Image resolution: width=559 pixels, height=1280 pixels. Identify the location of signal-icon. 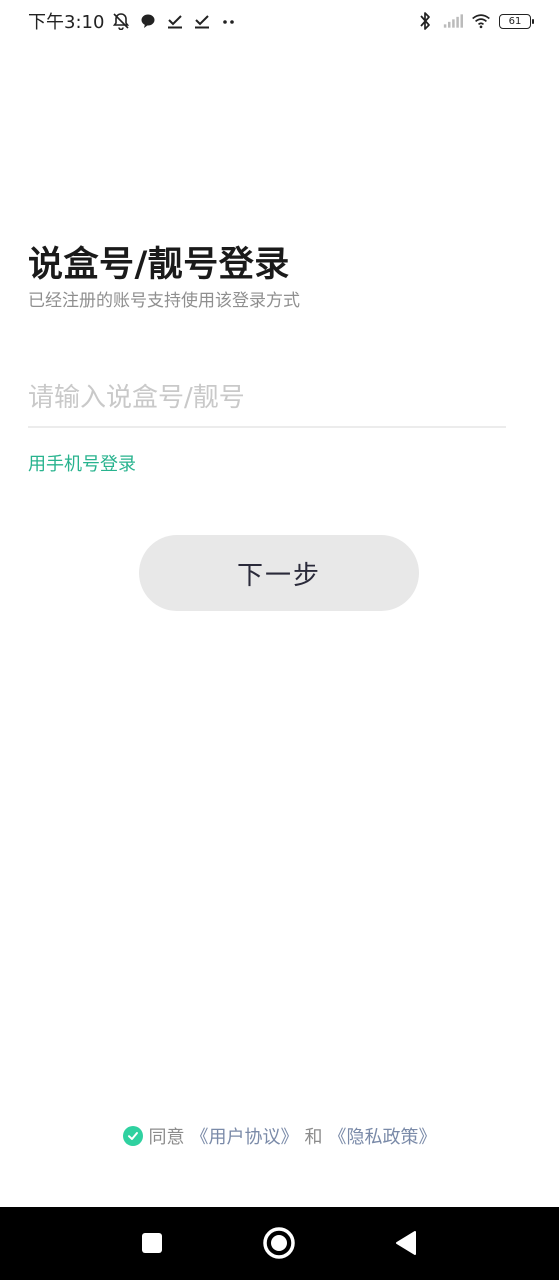
(453, 21).